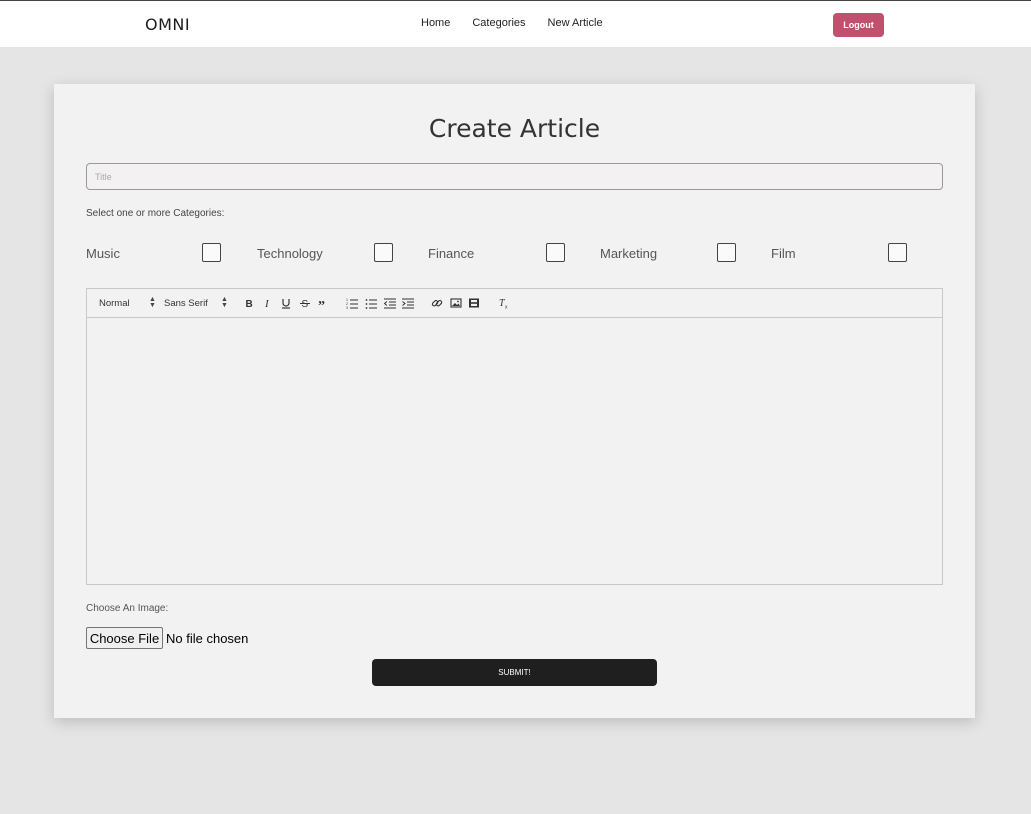 The width and height of the screenshot is (1031, 814). What do you see at coordinates (186, 303) in the screenshot?
I see `font-family-value: Sans Serif` at bounding box center [186, 303].